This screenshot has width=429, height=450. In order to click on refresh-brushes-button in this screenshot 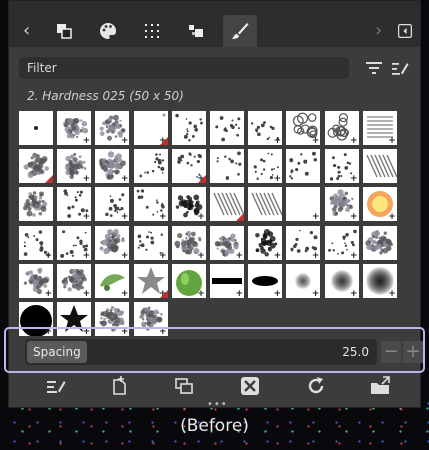, I will do `click(316, 386)`.